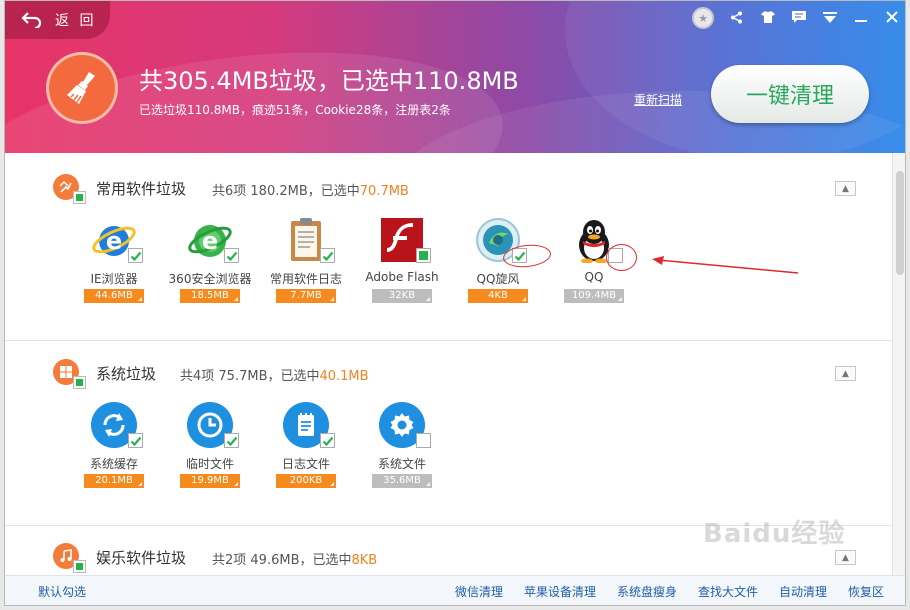 This screenshot has width=910, height=610. What do you see at coordinates (402, 277) in the screenshot?
I see `item-label: Adobe Flash` at bounding box center [402, 277].